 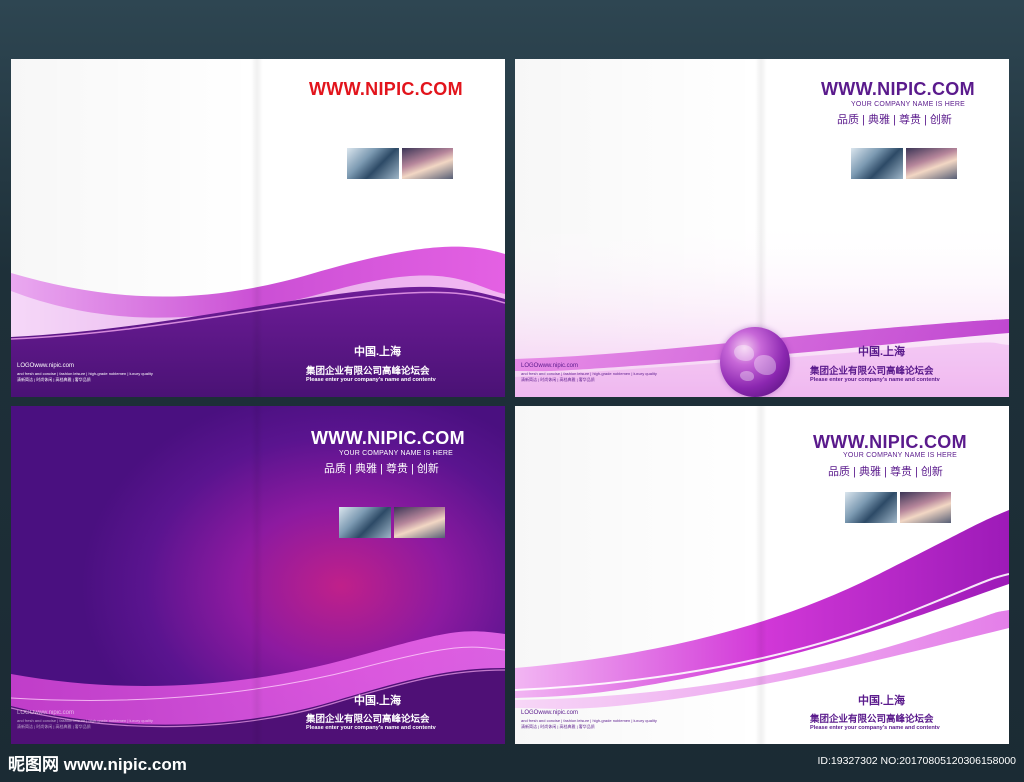 I want to click on site-watermark: 昵图网 www.nipic.com, so click(x=97, y=764).